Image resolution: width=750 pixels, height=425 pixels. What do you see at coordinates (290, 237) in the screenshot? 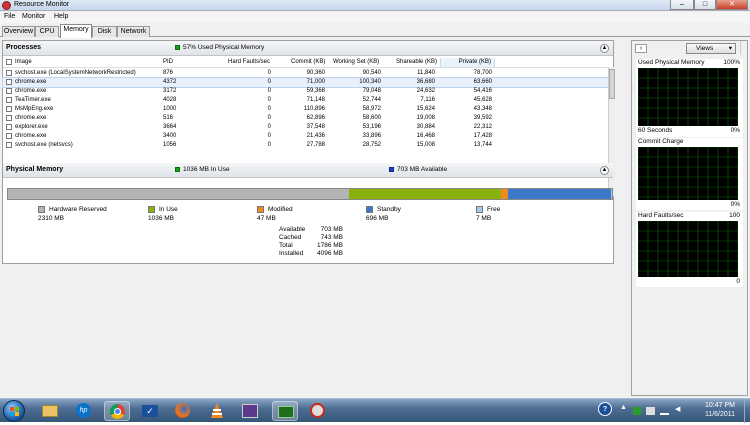
I see `summary-label: Cached` at bounding box center [290, 237].